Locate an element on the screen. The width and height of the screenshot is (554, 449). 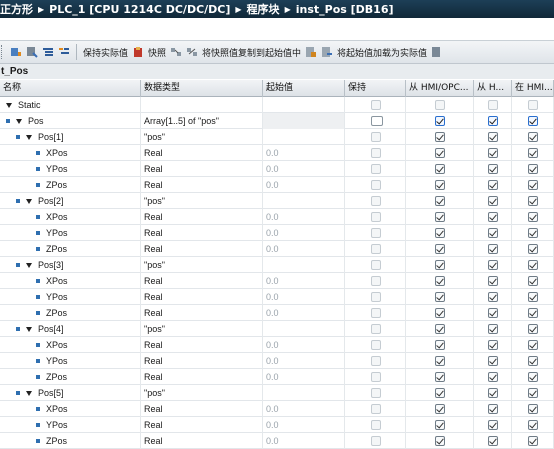
name-cell: Pos is located at coordinates (70, 121).